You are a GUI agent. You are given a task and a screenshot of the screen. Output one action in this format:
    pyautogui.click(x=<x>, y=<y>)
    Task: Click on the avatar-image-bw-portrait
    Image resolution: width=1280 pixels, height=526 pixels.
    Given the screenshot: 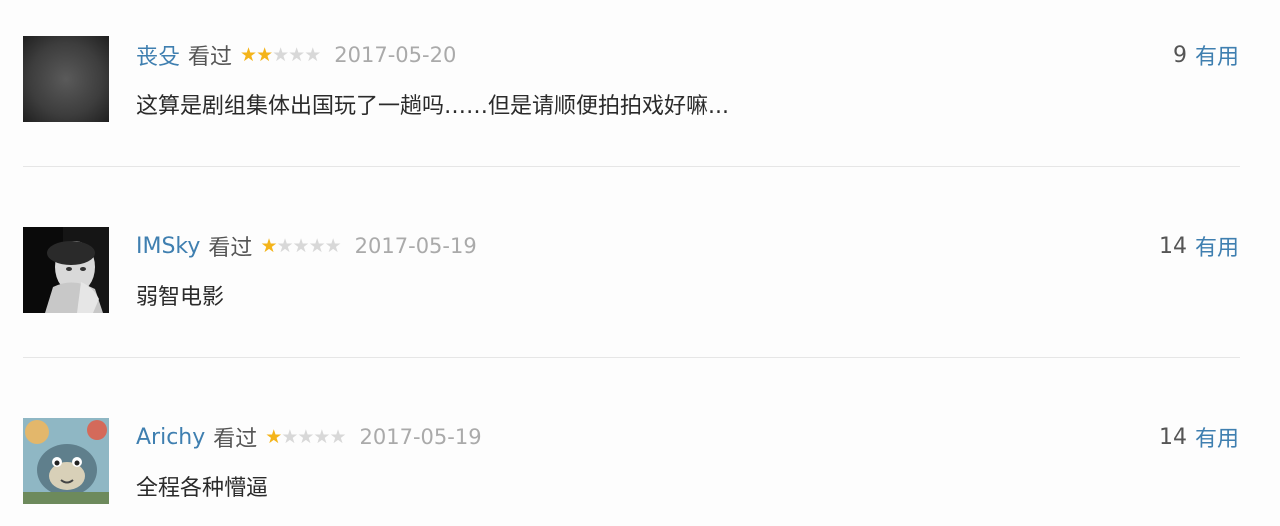 What is the action you would take?
    pyautogui.click(x=66, y=270)
    